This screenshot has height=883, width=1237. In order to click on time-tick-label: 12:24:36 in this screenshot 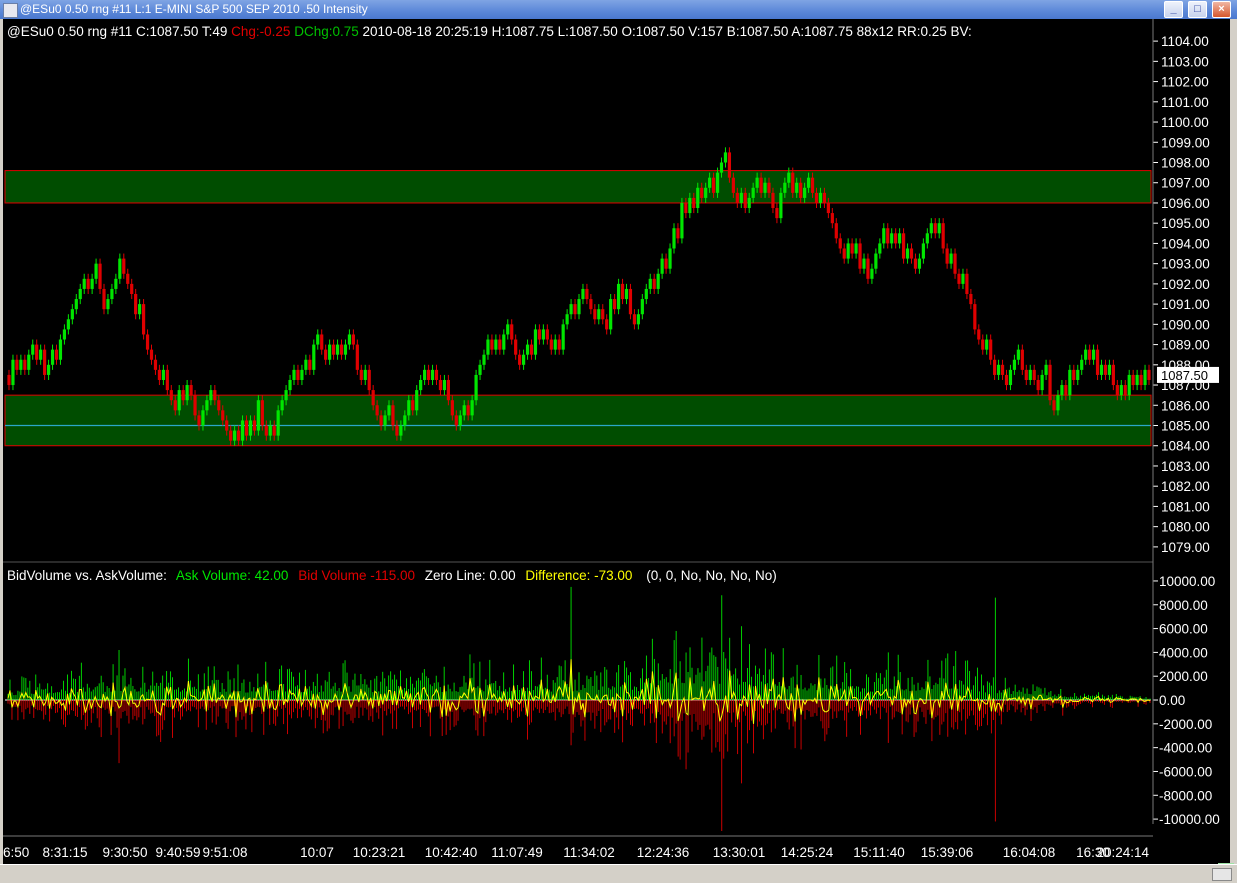, I will do `click(663, 852)`.